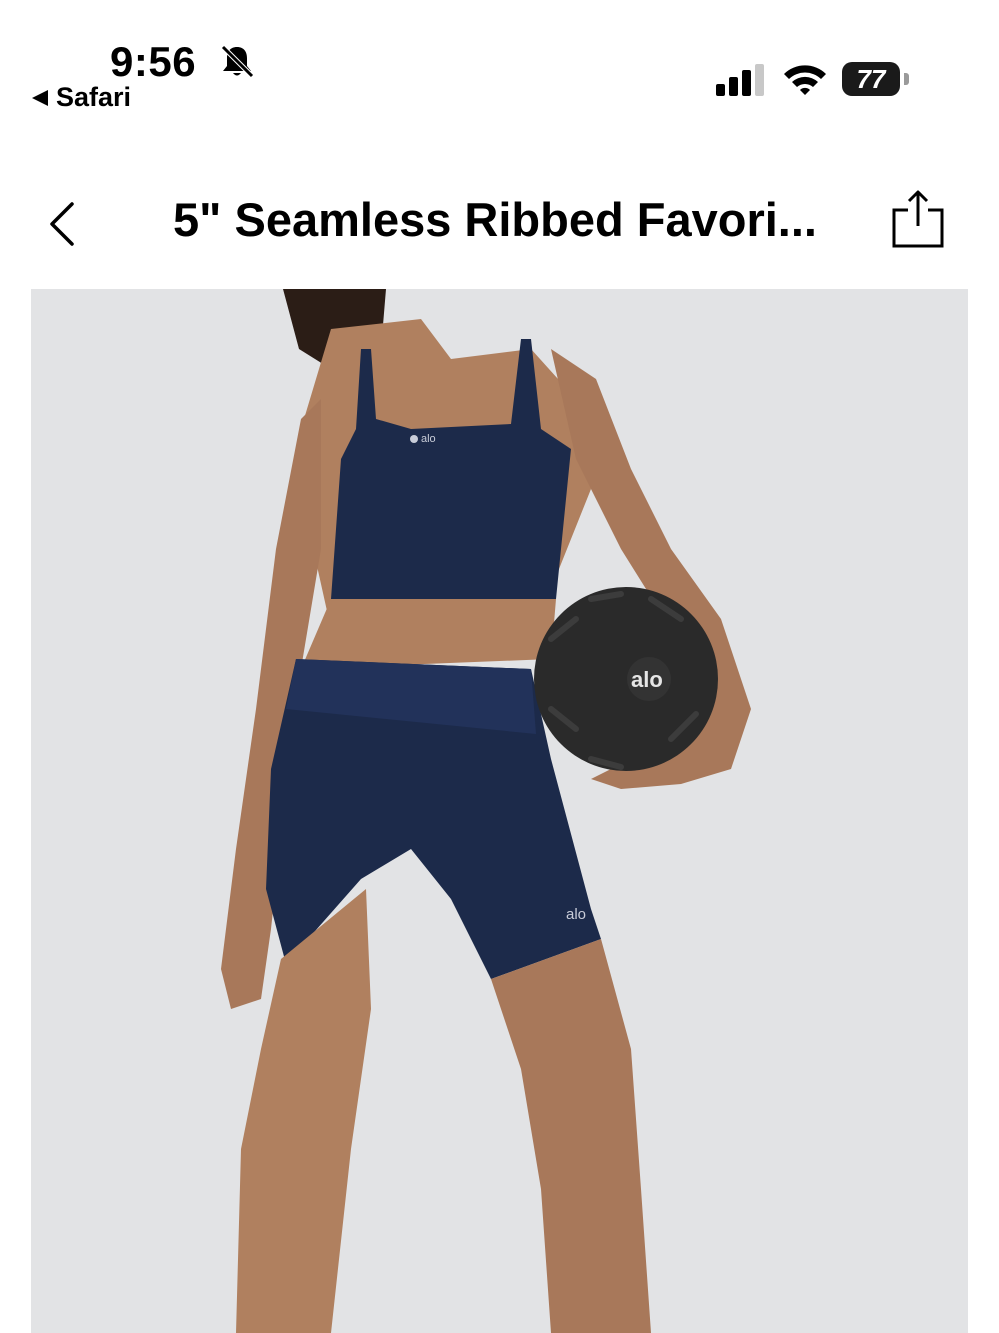 This screenshot has width=999, height=1333. What do you see at coordinates (414, 439) in the screenshot?
I see `brand-dot` at bounding box center [414, 439].